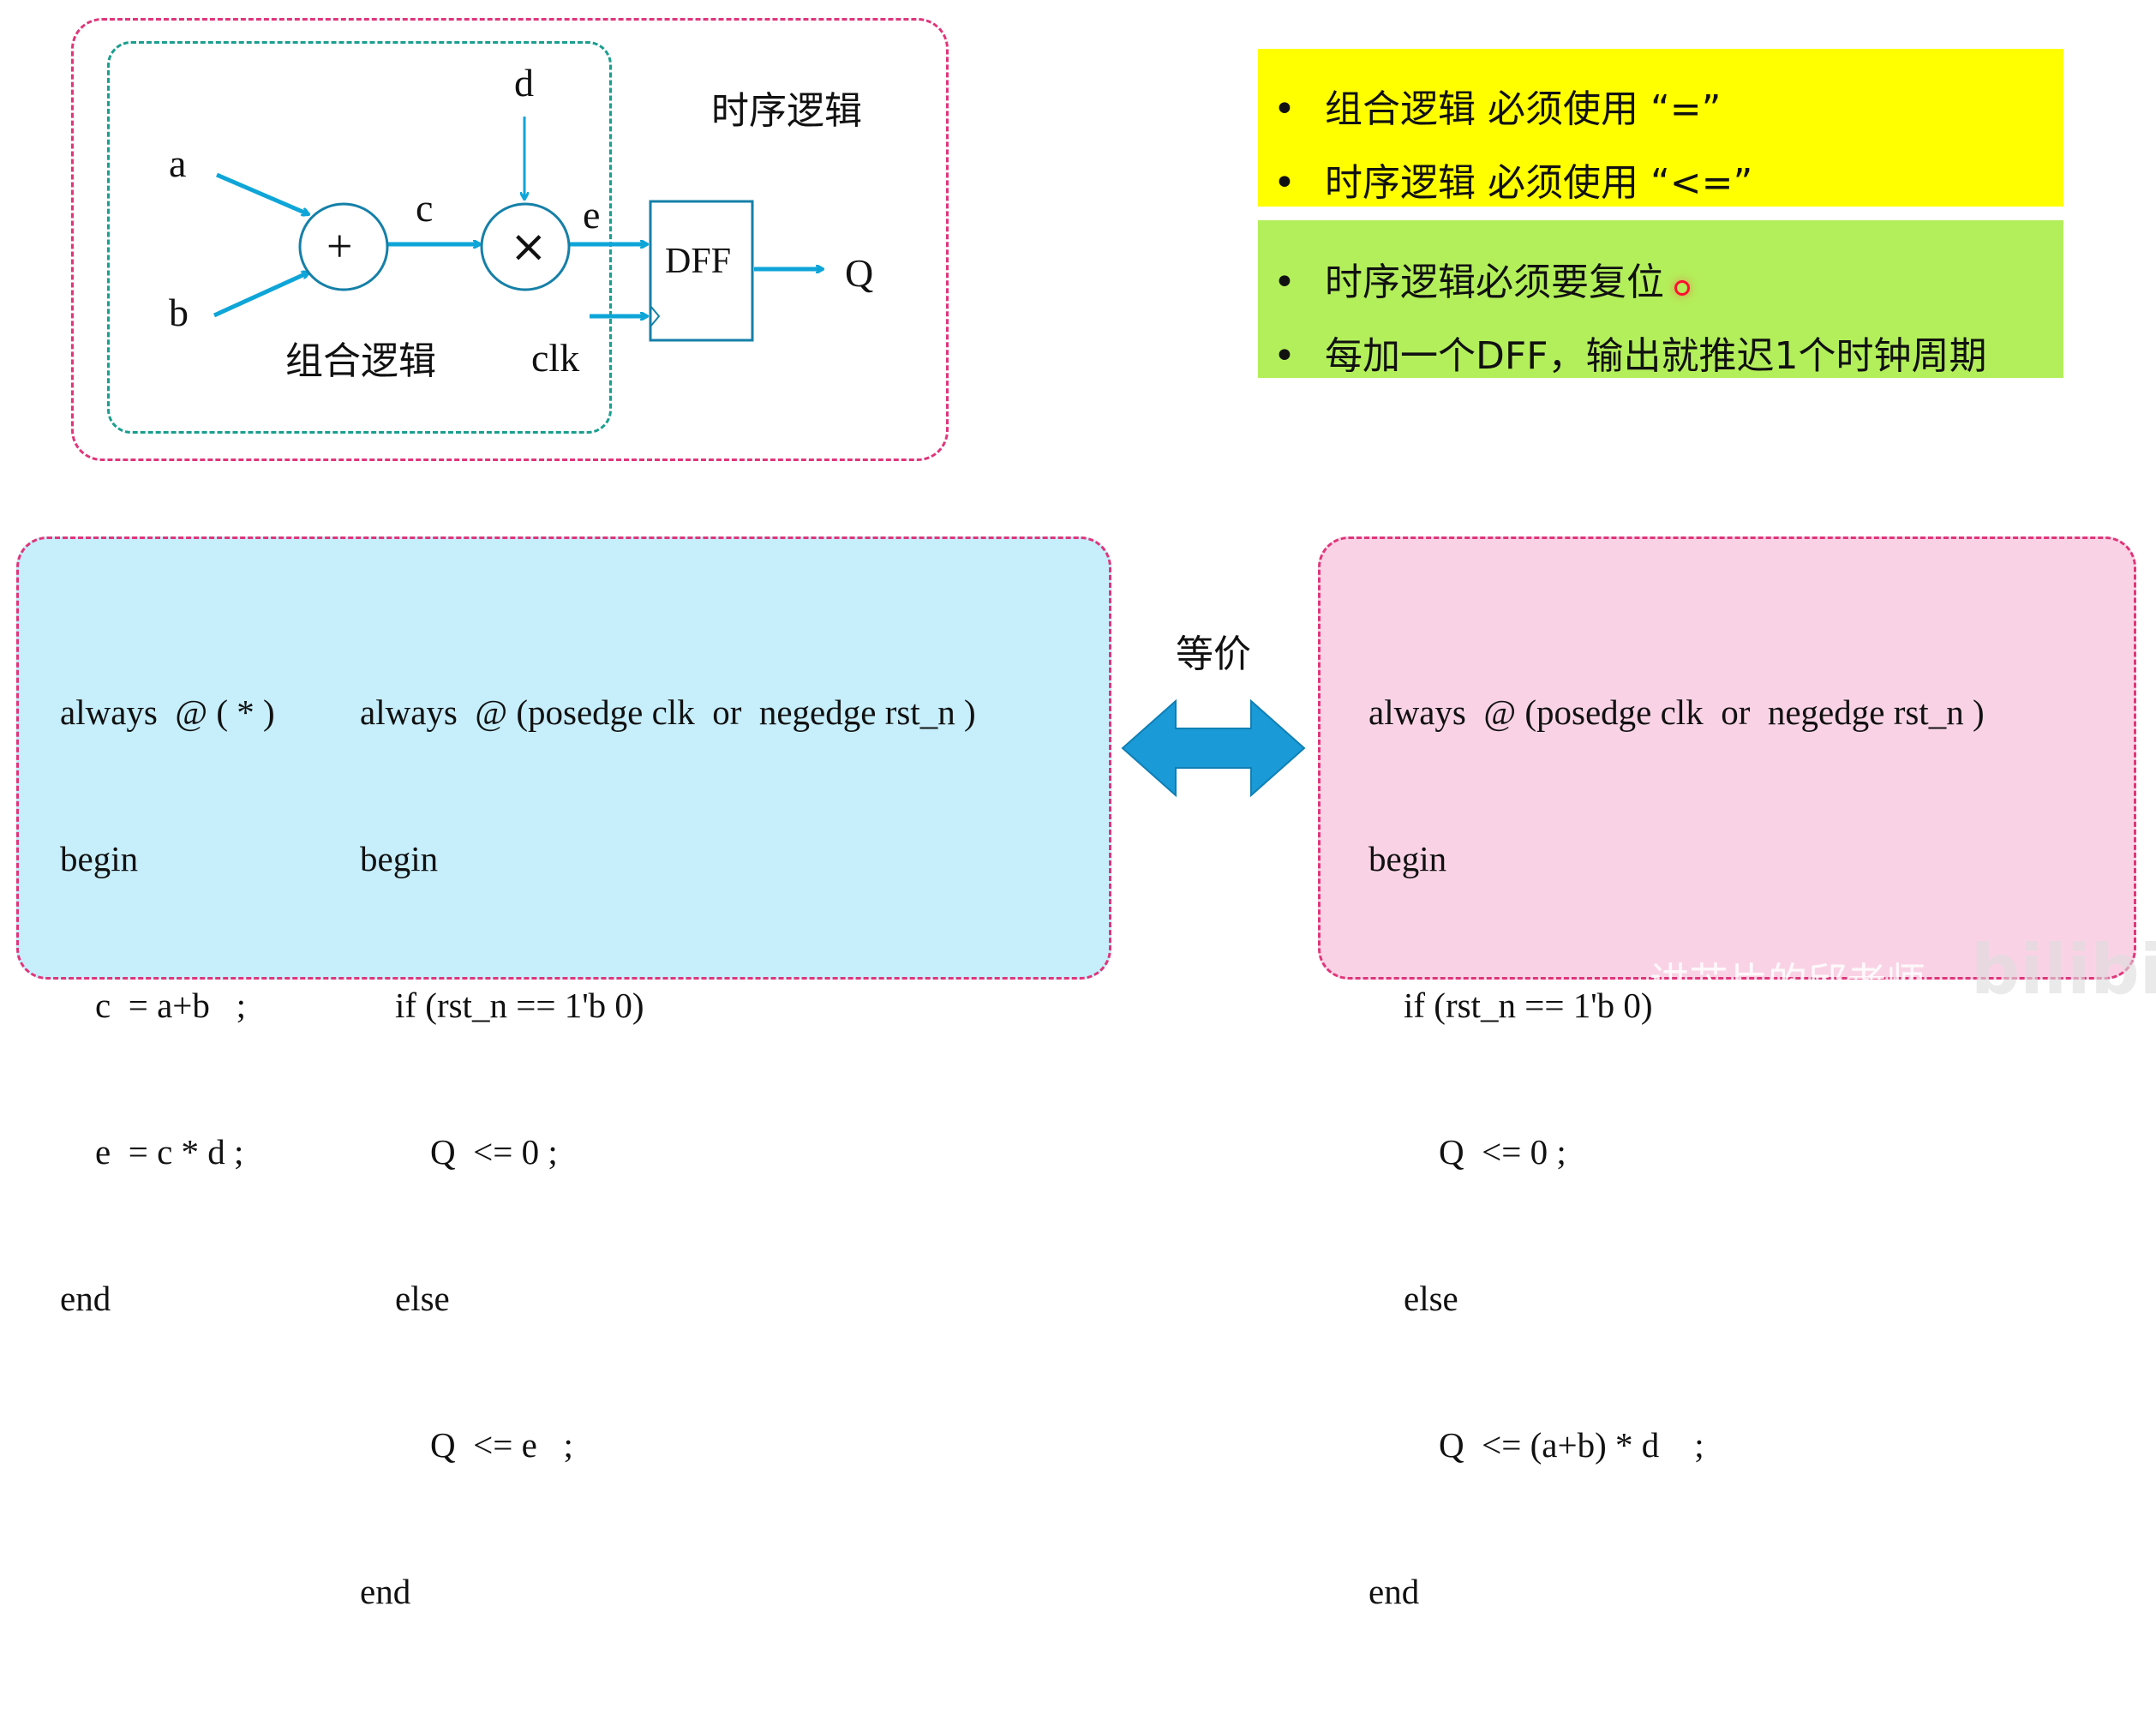 The width and height of the screenshot is (2156, 1714). I want to click on logo-text: bilibili, so click(2063, 970).